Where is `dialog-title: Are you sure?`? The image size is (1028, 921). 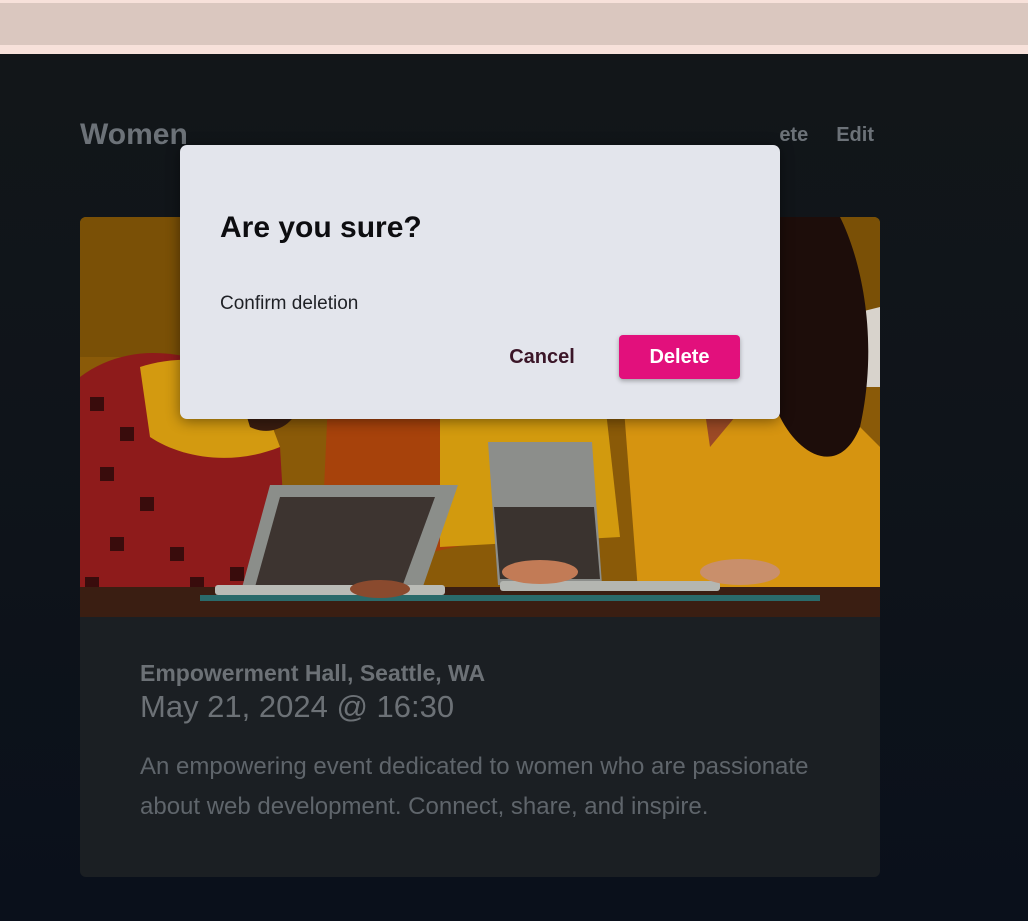 dialog-title: Are you sure? is located at coordinates (321, 227).